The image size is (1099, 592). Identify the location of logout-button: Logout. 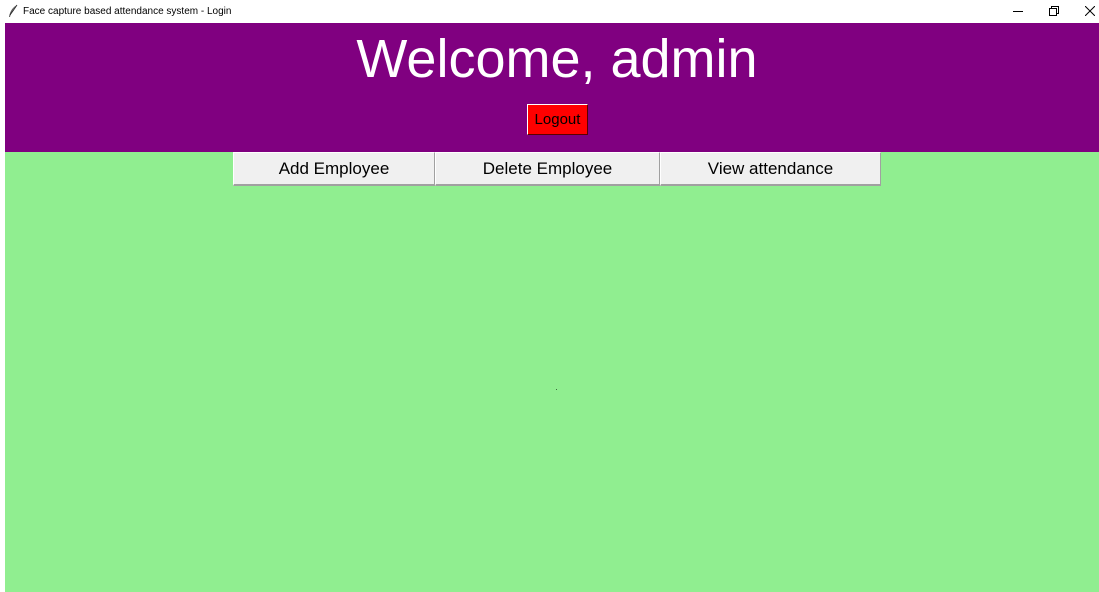
(557, 119).